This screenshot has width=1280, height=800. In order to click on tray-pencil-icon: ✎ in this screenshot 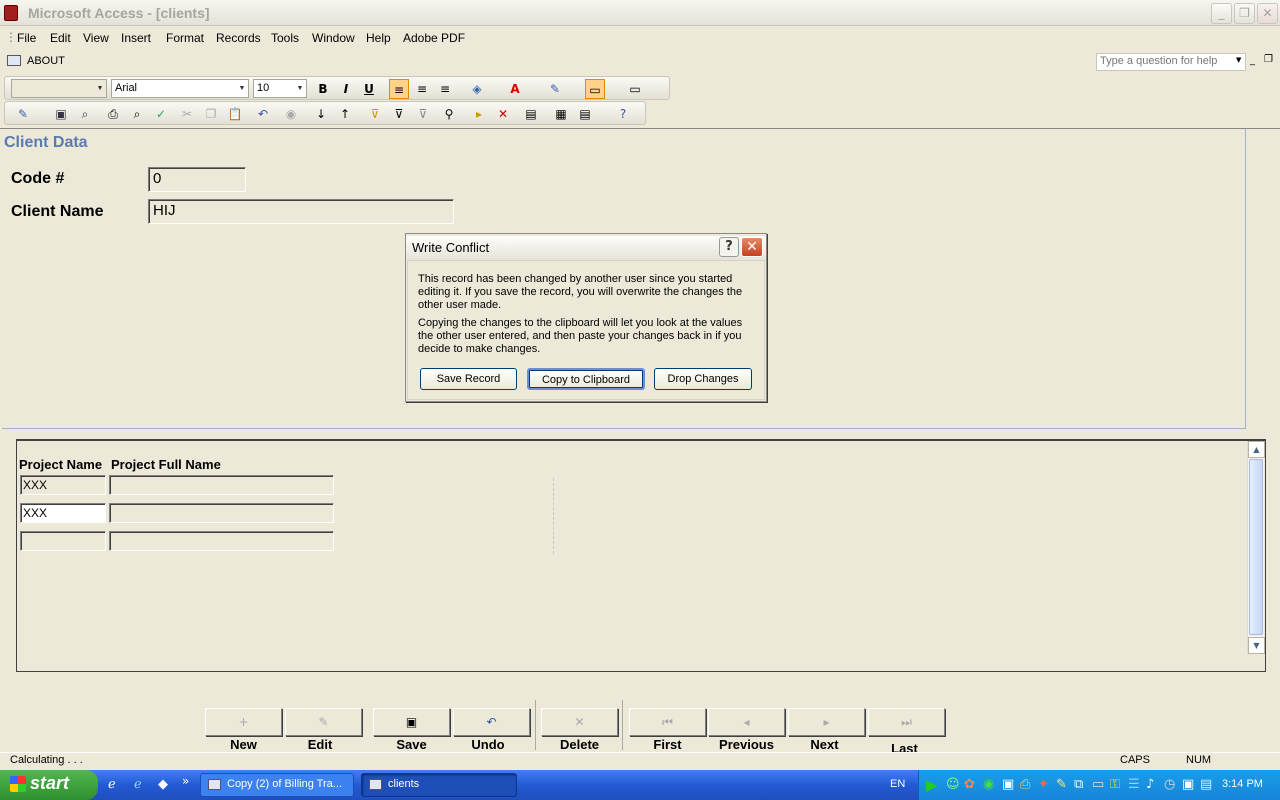, I will do `click(1061, 784)`.